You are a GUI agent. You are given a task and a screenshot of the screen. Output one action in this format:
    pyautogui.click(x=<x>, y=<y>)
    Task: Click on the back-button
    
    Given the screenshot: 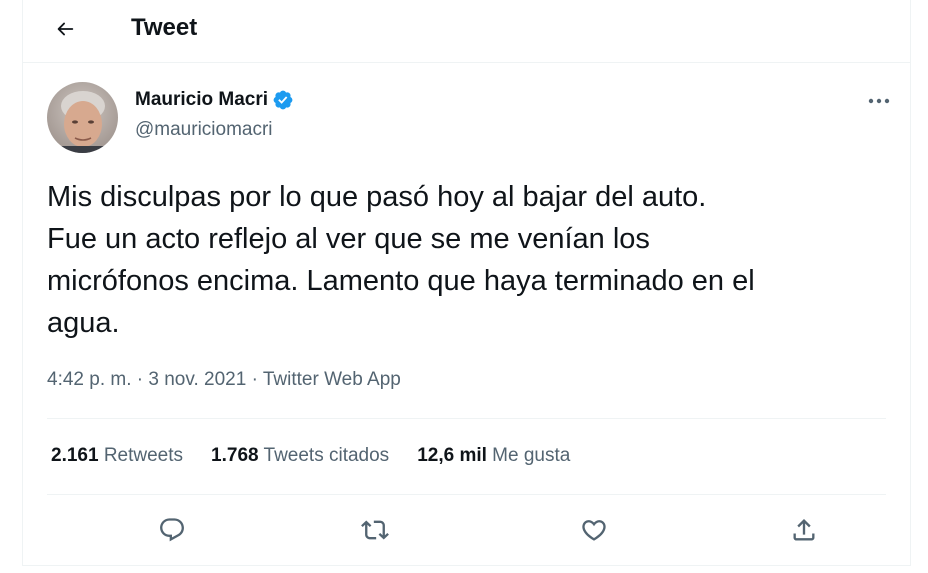 What is the action you would take?
    pyautogui.click(x=65, y=29)
    